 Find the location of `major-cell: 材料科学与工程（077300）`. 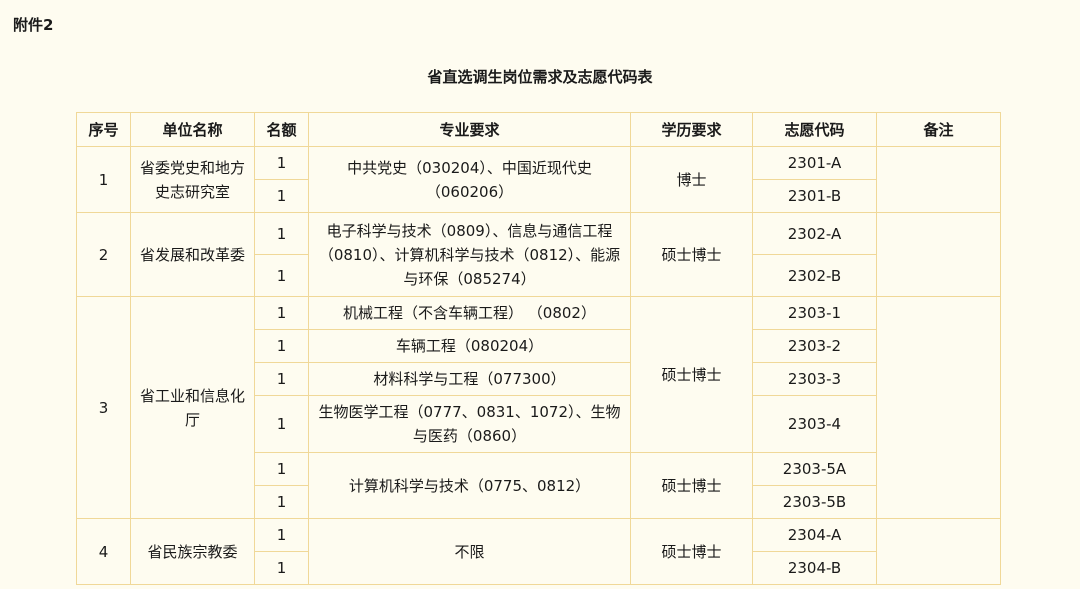

major-cell: 材料科学与工程（077300） is located at coordinates (469, 379).